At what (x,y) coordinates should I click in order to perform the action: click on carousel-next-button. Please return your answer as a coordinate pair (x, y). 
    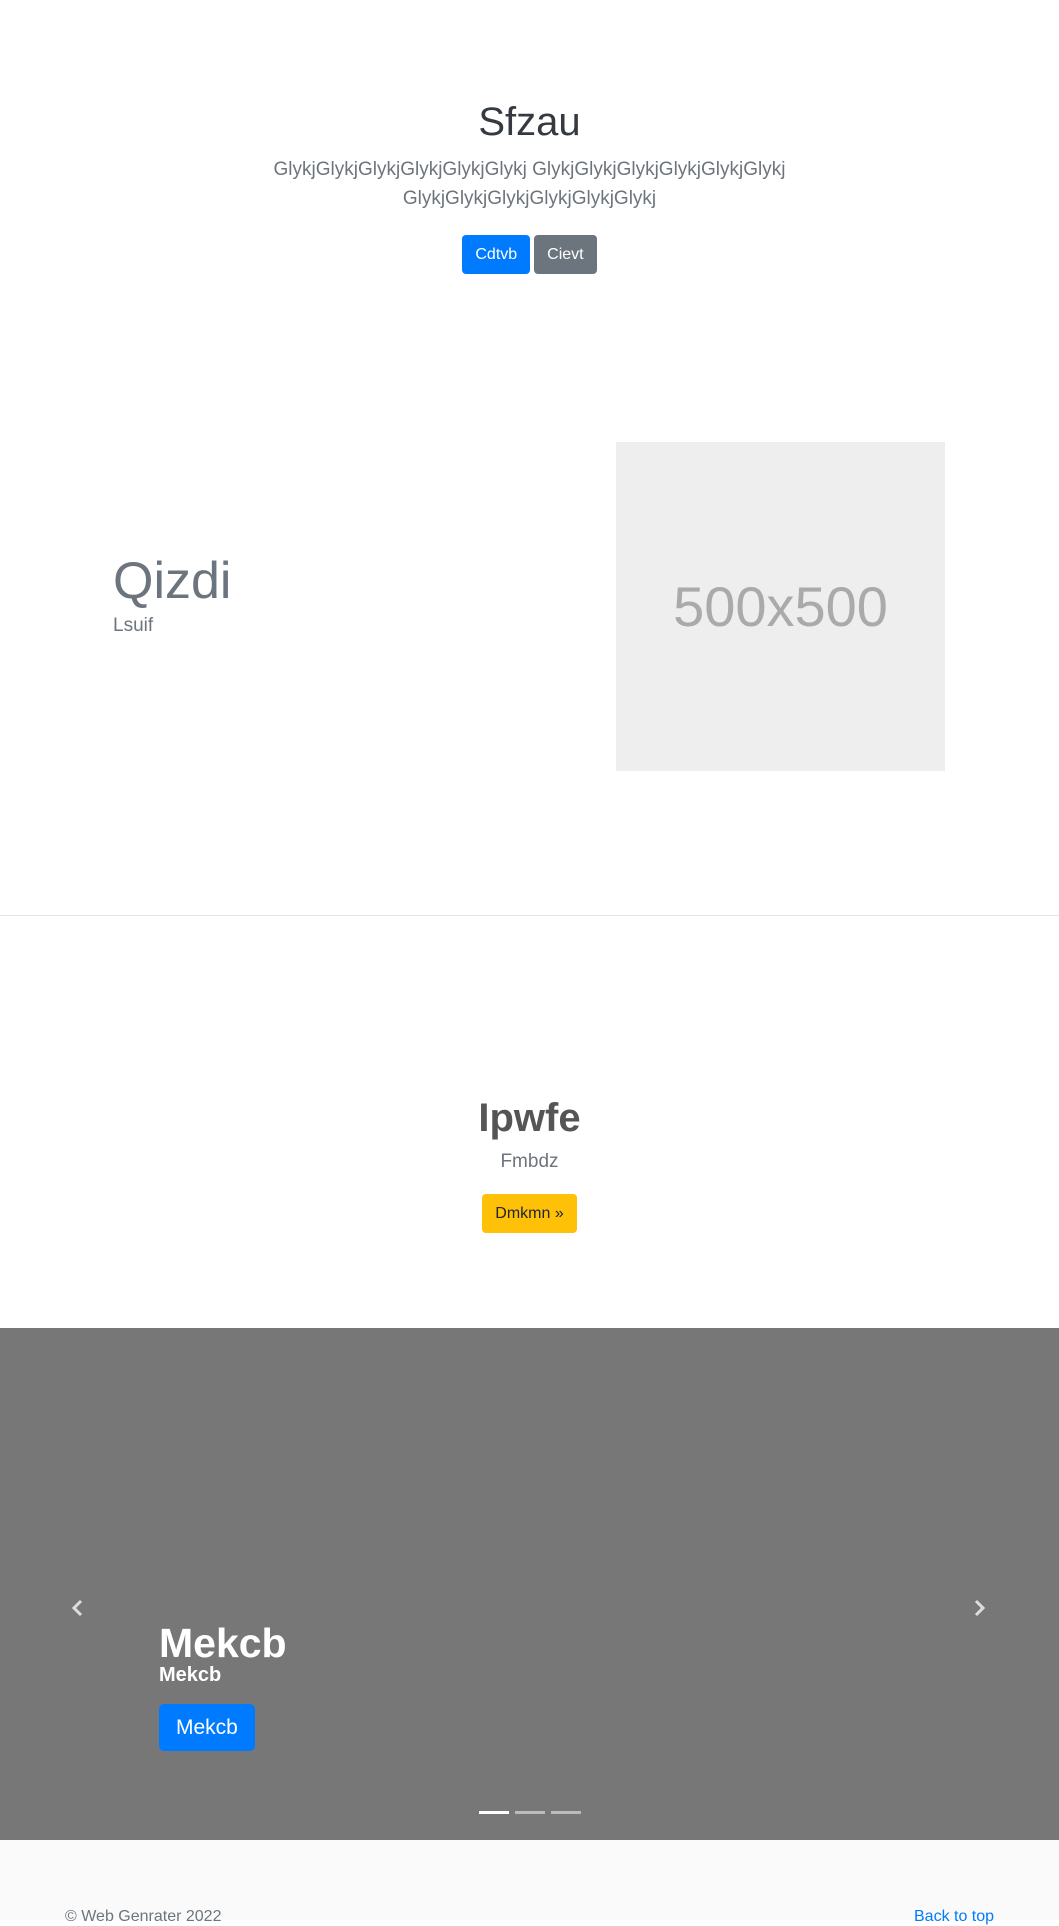
    Looking at the image, I should click on (979, 1608).